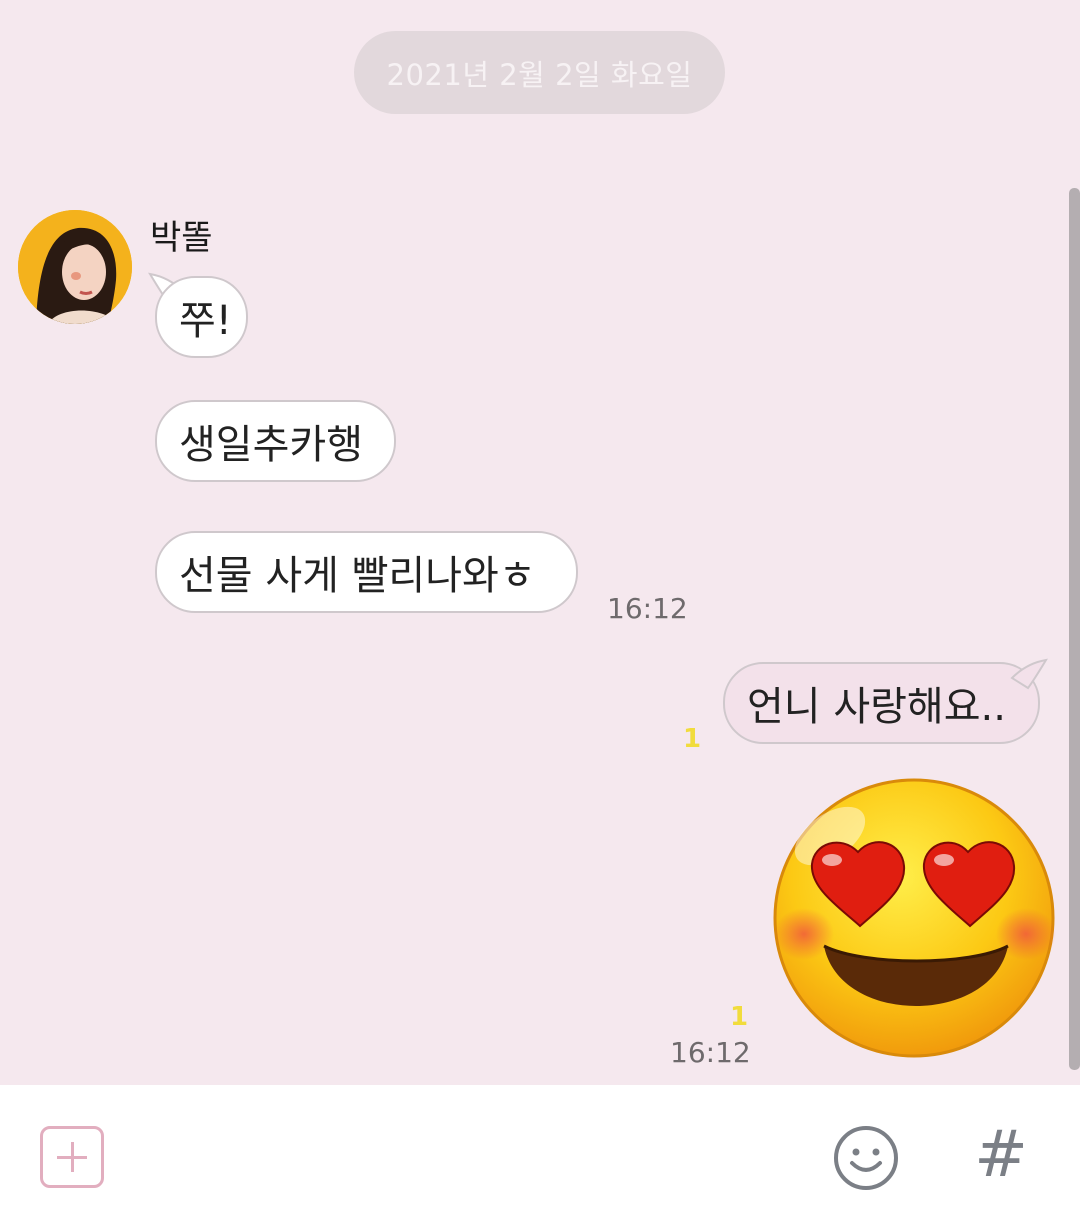 The image size is (1080, 1229). I want to click on sender-name: 박똘, so click(181, 238).